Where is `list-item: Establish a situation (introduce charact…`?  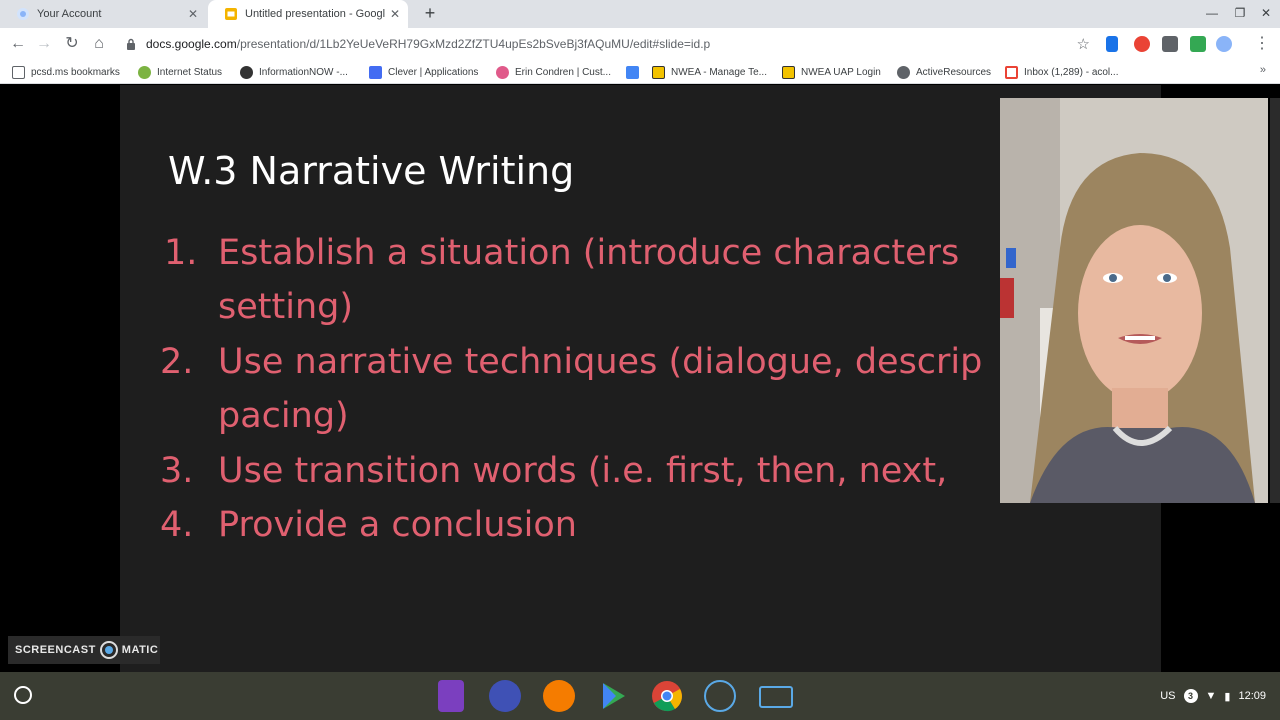
list-item: Establish a situation (introduce charact… is located at coordinates (589, 253).